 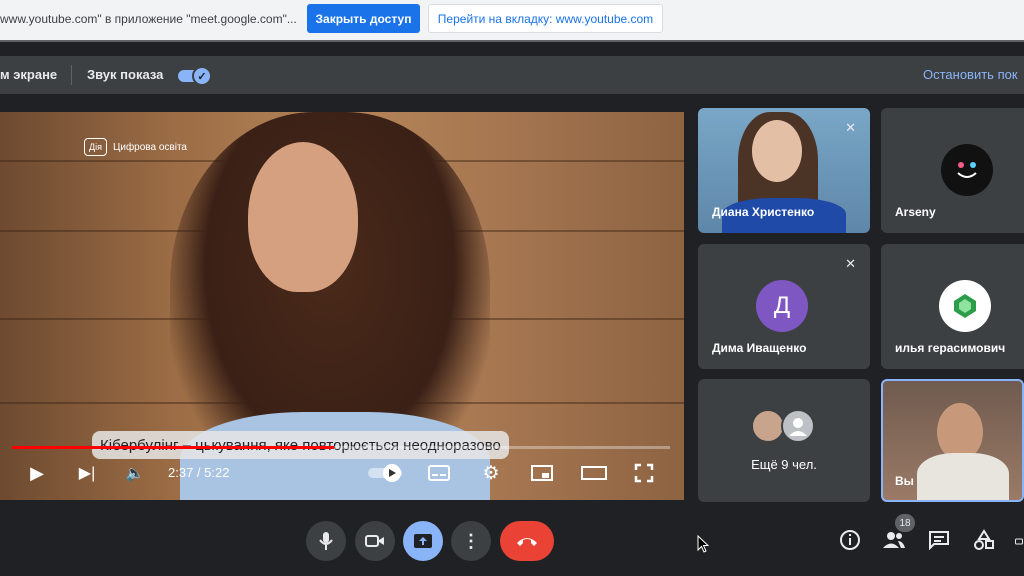 I want to click on autoplay-toggle, so click(x=386, y=473).